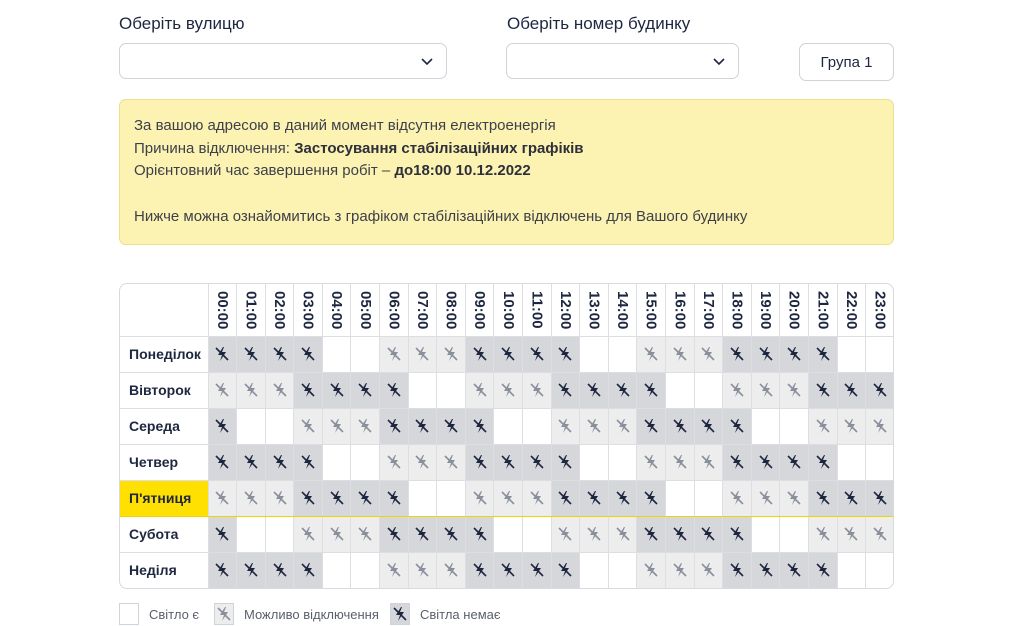 Image resolution: width=1024 pixels, height=626 pixels. Describe the element at coordinates (262, 171) in the screenshot. I see `eta-label: Орієнтовний час завершення робіт –` at that location.